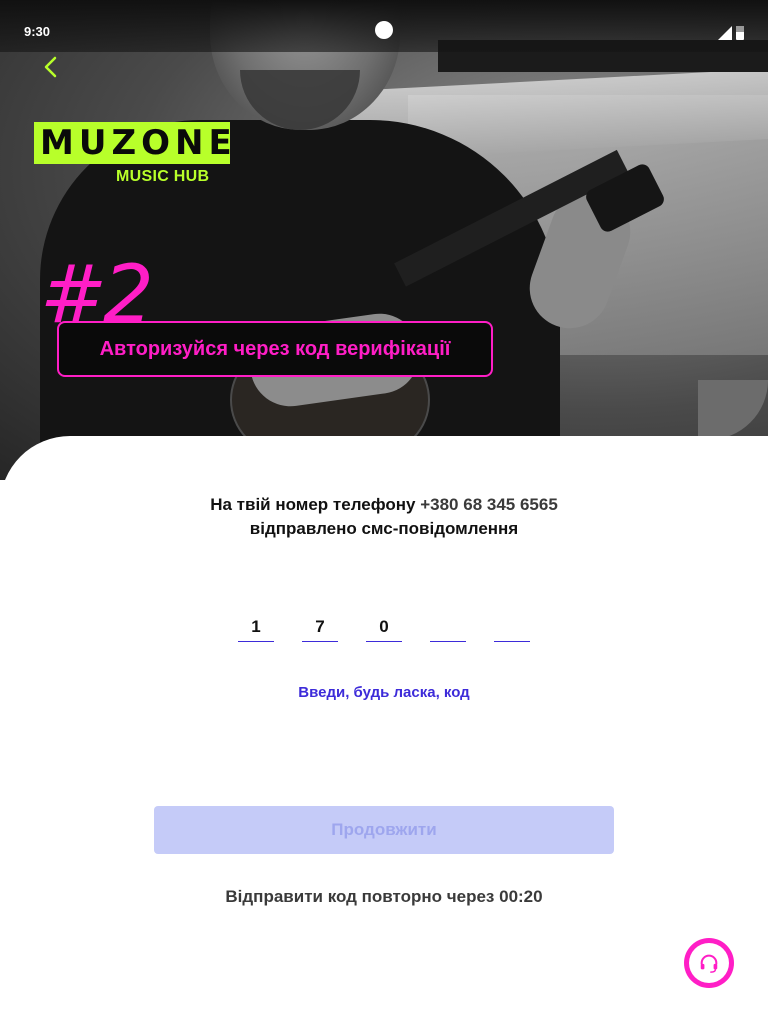 The image size is (768, 1024). I want to click on status-icons, so click(731, 33).